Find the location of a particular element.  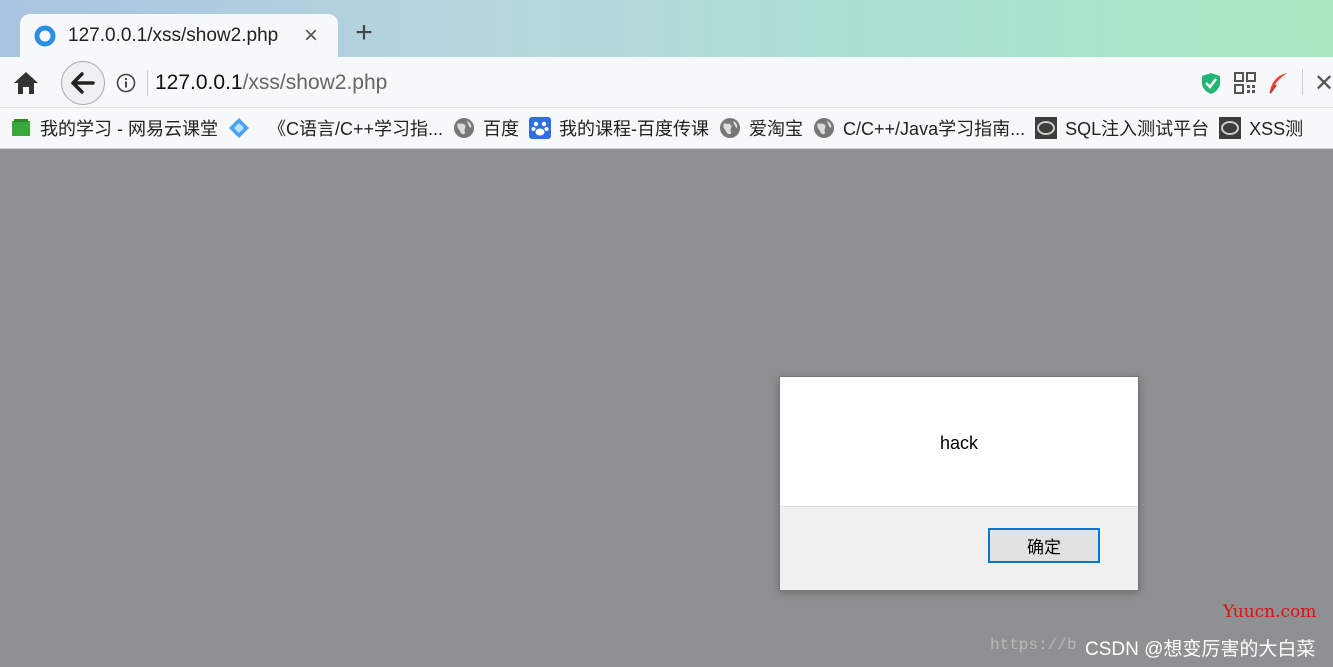

toolbar-separator is located at coordinates (1302, 82).